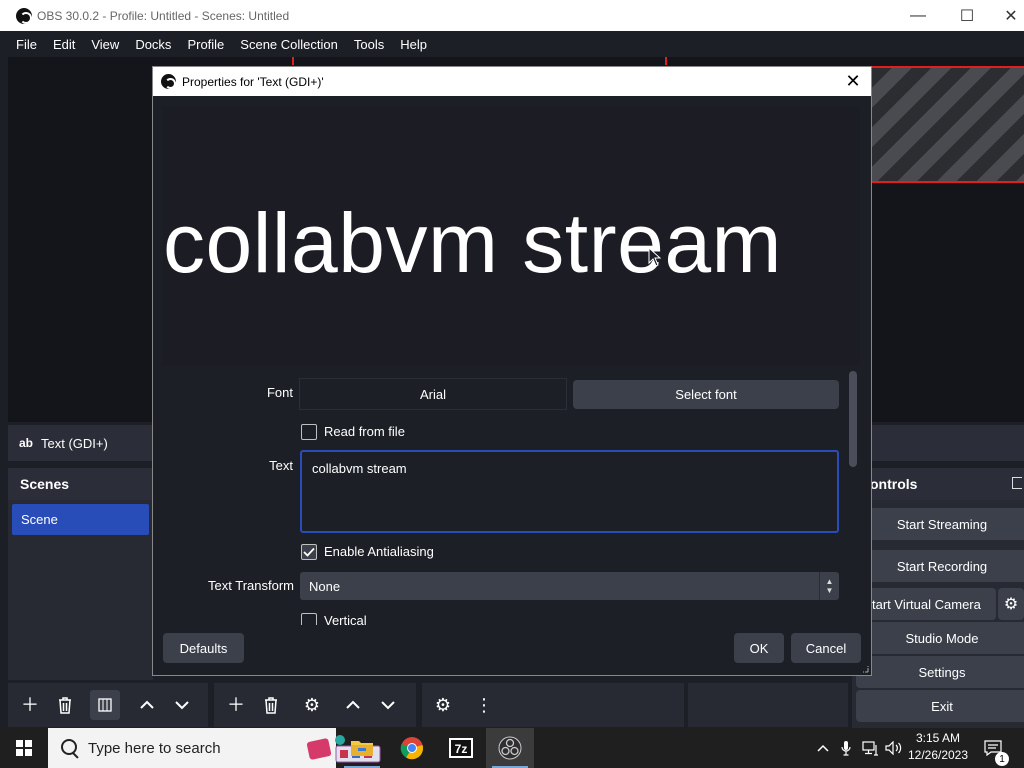 The height and width of the screenshot is (768, 1024). I want to click on enable-antialiasing-checkbox, so click(309, 552).